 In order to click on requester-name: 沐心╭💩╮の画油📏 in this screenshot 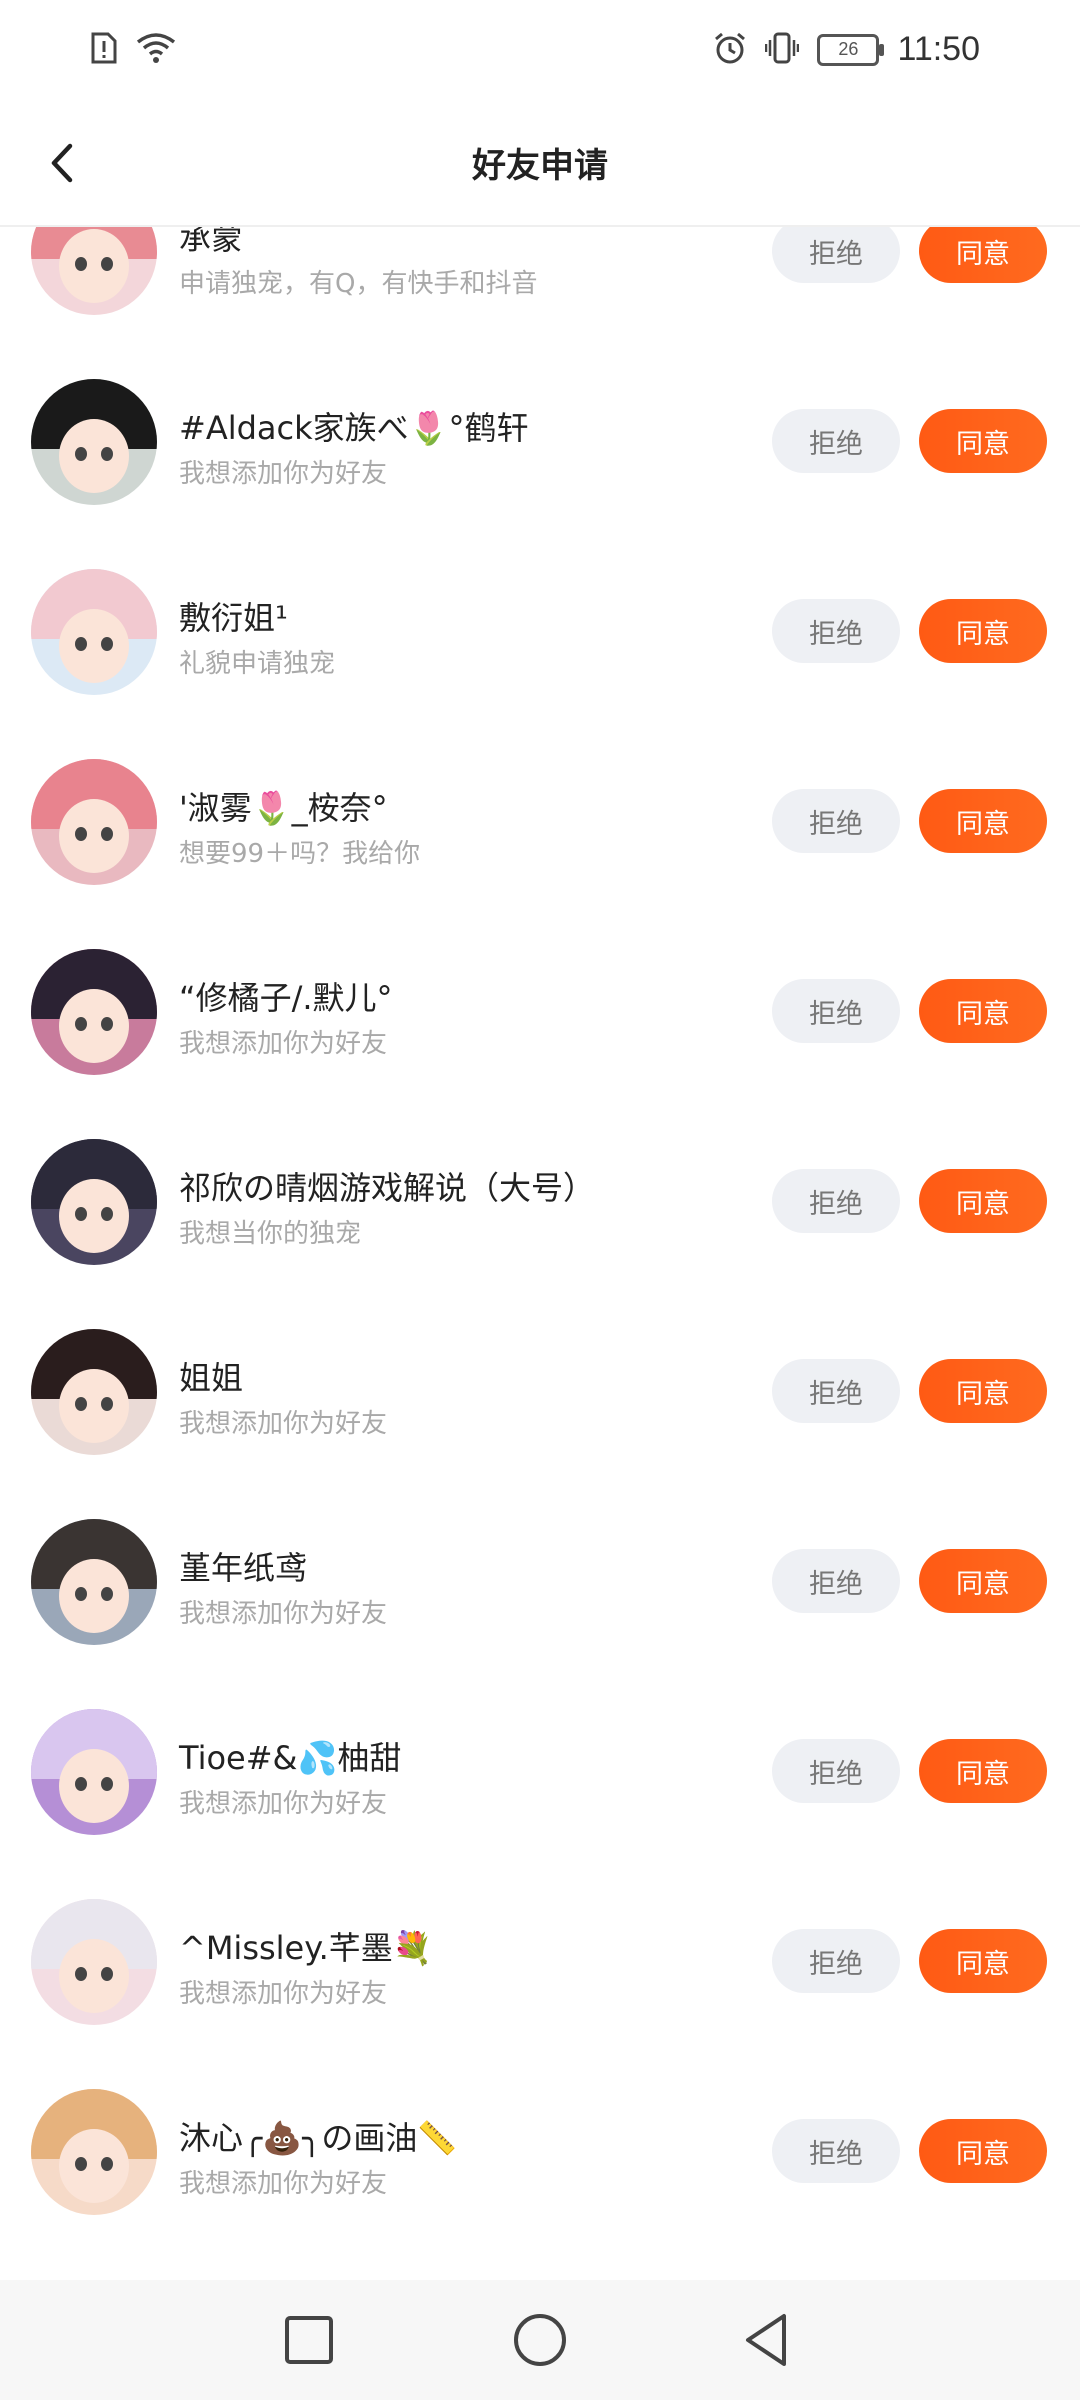, I will do `click(318, 2138)`.